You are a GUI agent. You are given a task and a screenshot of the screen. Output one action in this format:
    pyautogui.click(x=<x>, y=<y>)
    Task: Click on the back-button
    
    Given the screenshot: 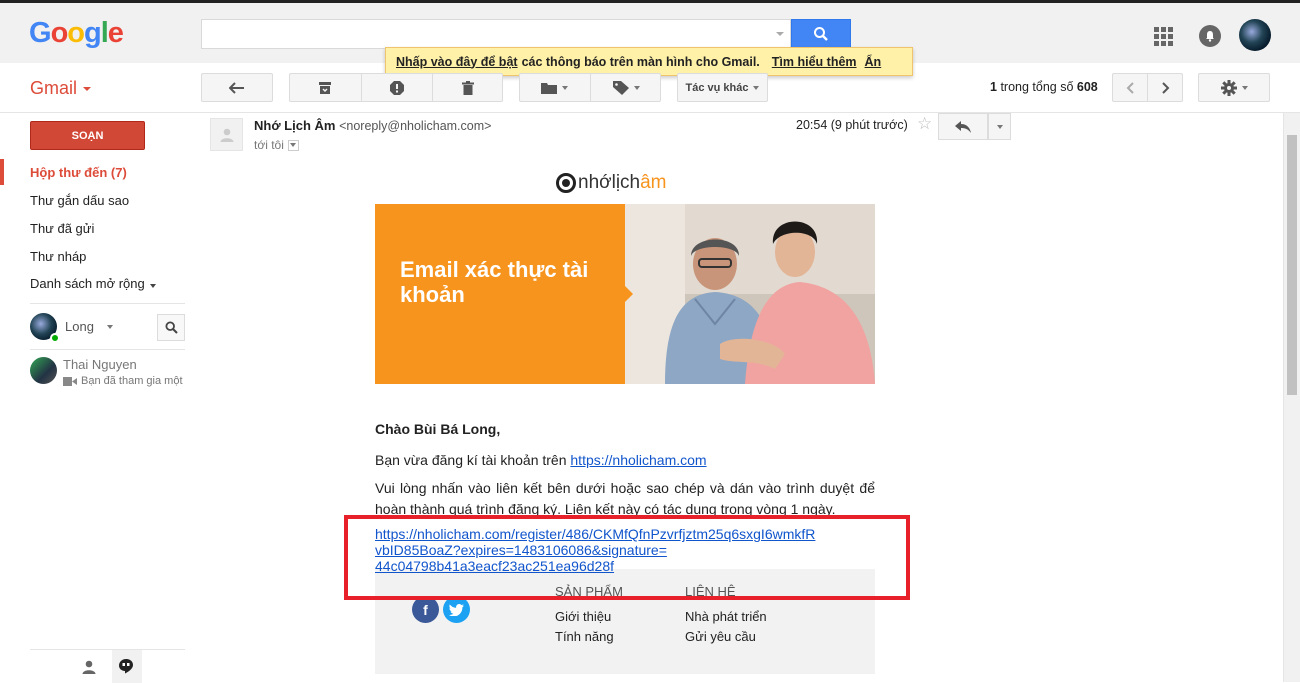 What is the action you would take?
    pyautogui.click(x=237, y=87)
    